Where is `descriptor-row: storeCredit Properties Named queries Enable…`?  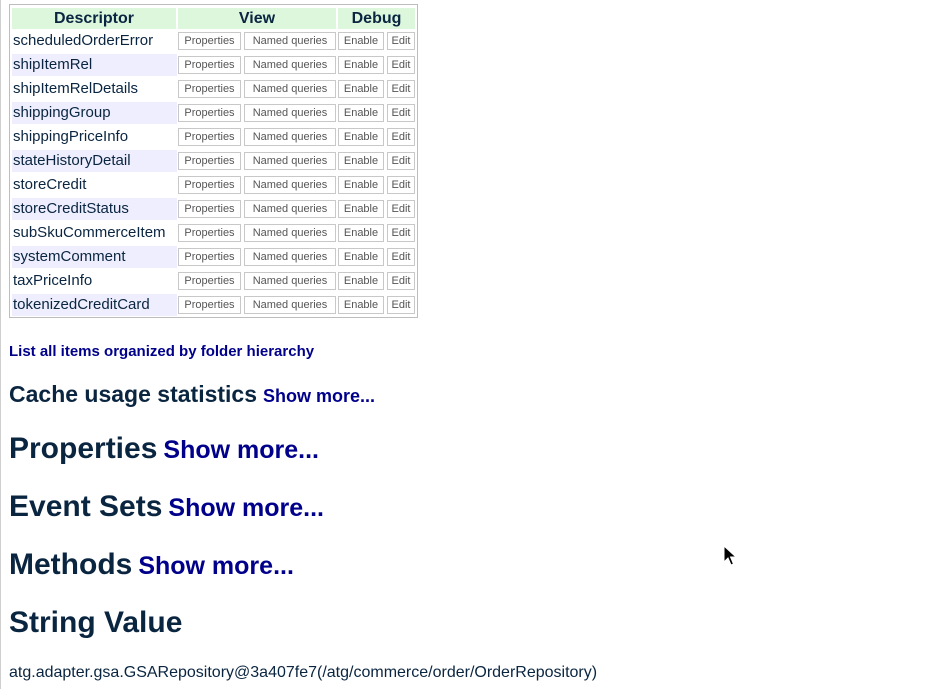
descriptor-row: storeCredit Properties Named queries Enable… is located at coordinates (213, 186).